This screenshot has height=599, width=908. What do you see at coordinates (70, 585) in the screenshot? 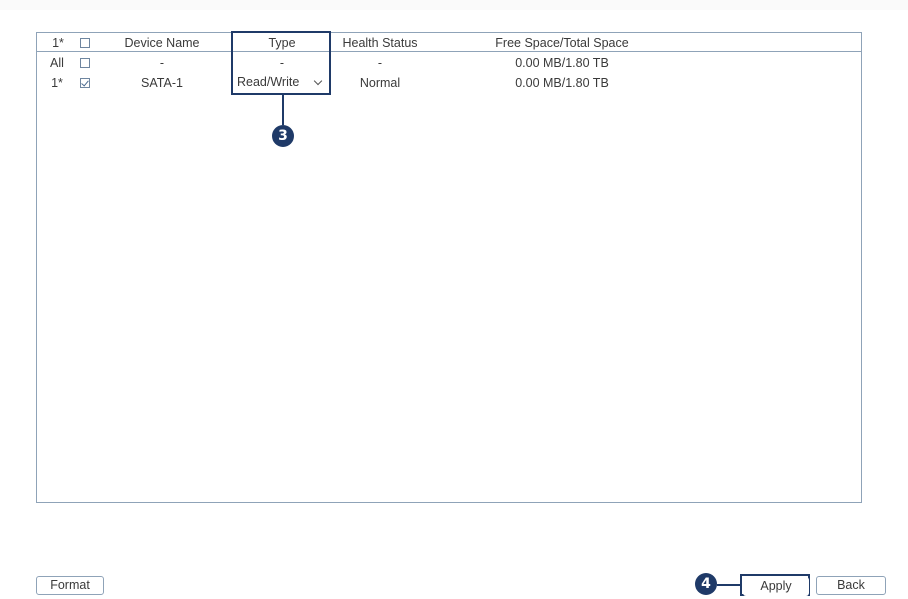
I see `format-button: Format` at bounding box center [70, 585].